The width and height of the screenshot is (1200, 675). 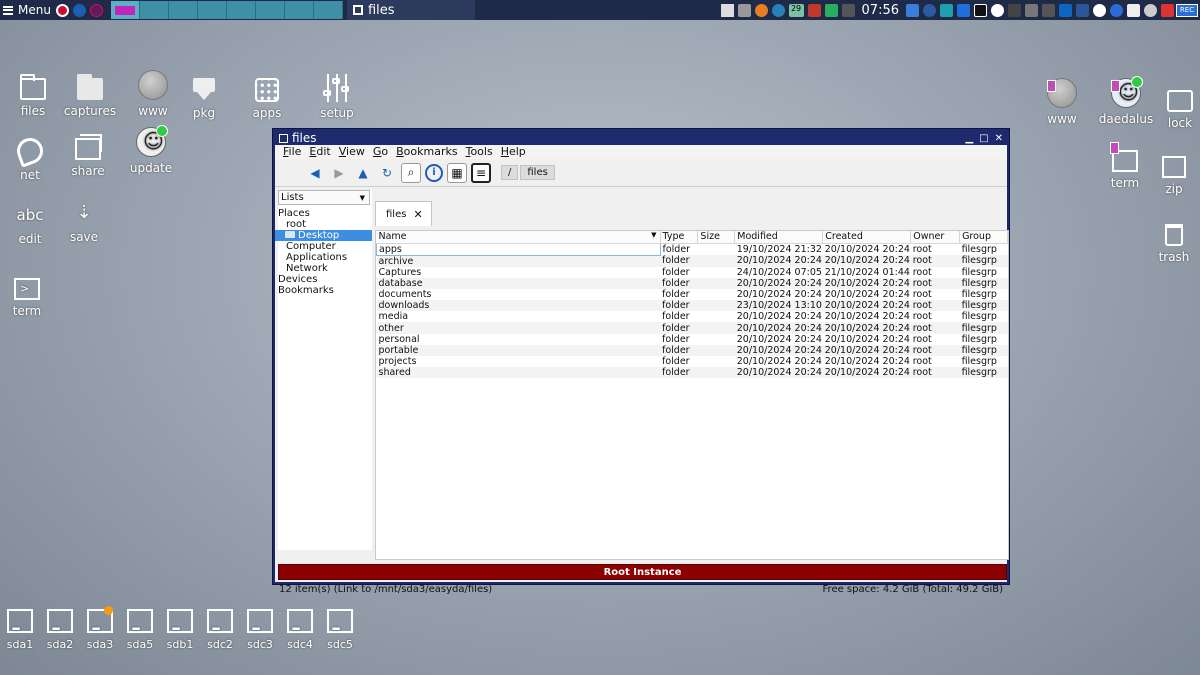 What do you see at coordinates (380, 152) in the screenshot?
I see `menu-go: Go` at bounding box center [380, 152].